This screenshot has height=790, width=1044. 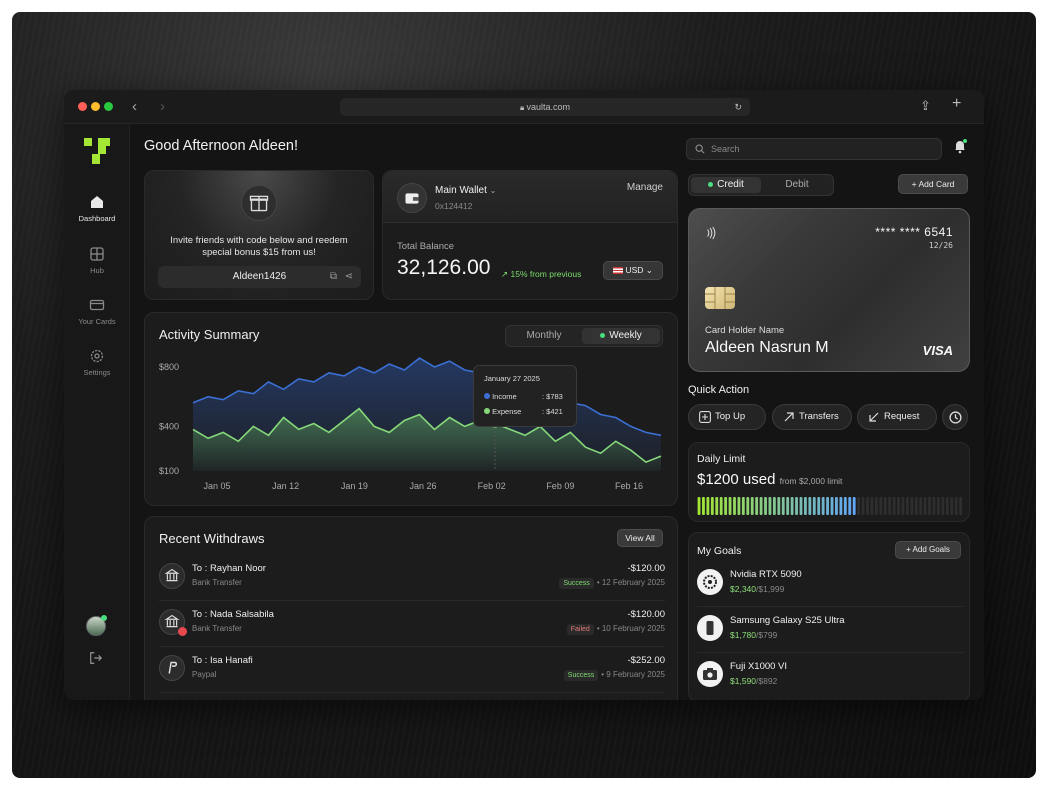 I want to click on tooltip-expense-row: Expense, so click(x=502, y=411).